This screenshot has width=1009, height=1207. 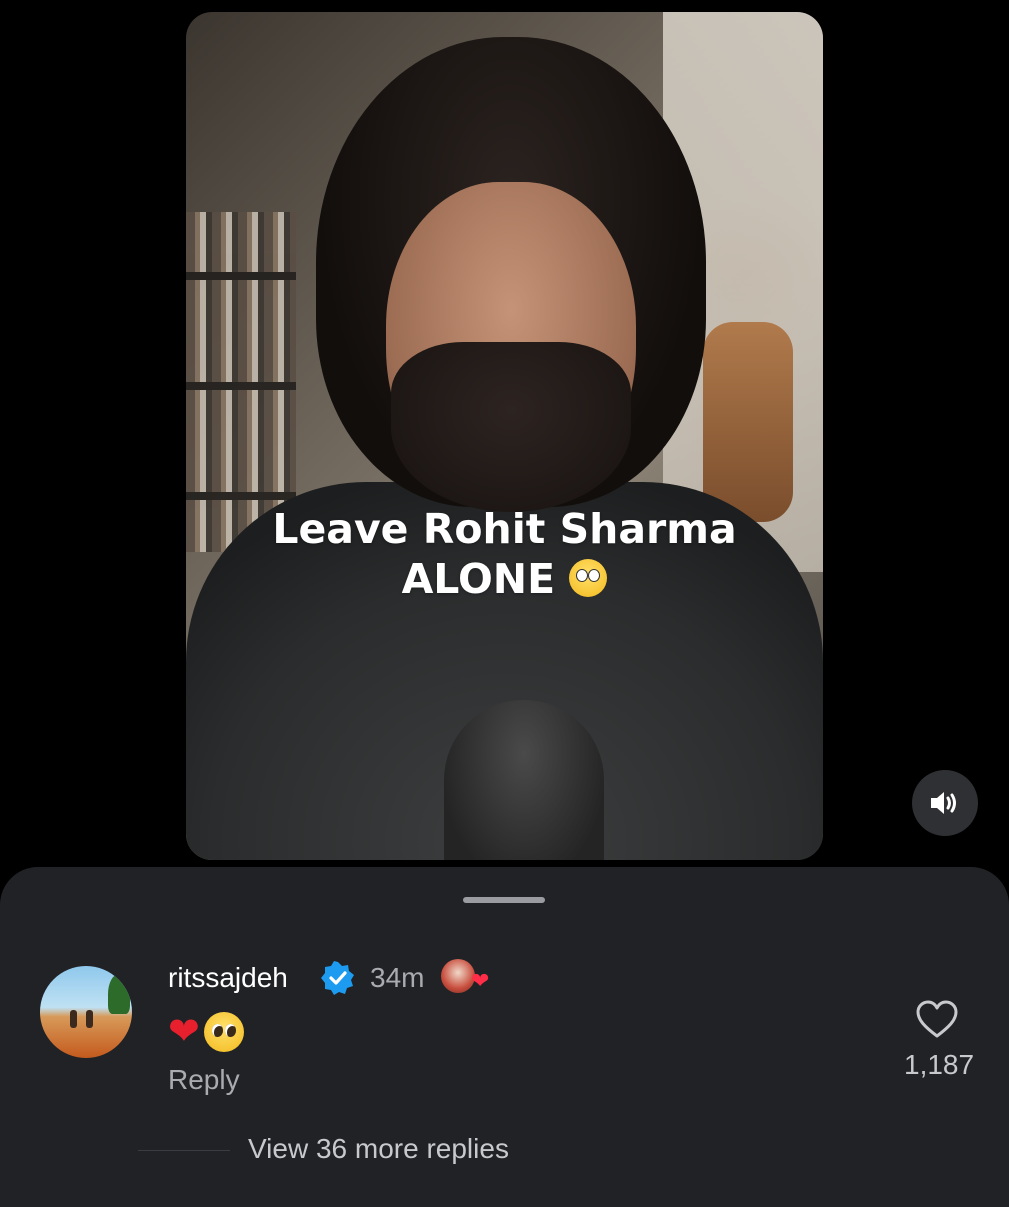 What do you see at coordinates (937, 1019) in the screenshot?
I see `heart-outline-icon` at bounding box center [937, 1019].